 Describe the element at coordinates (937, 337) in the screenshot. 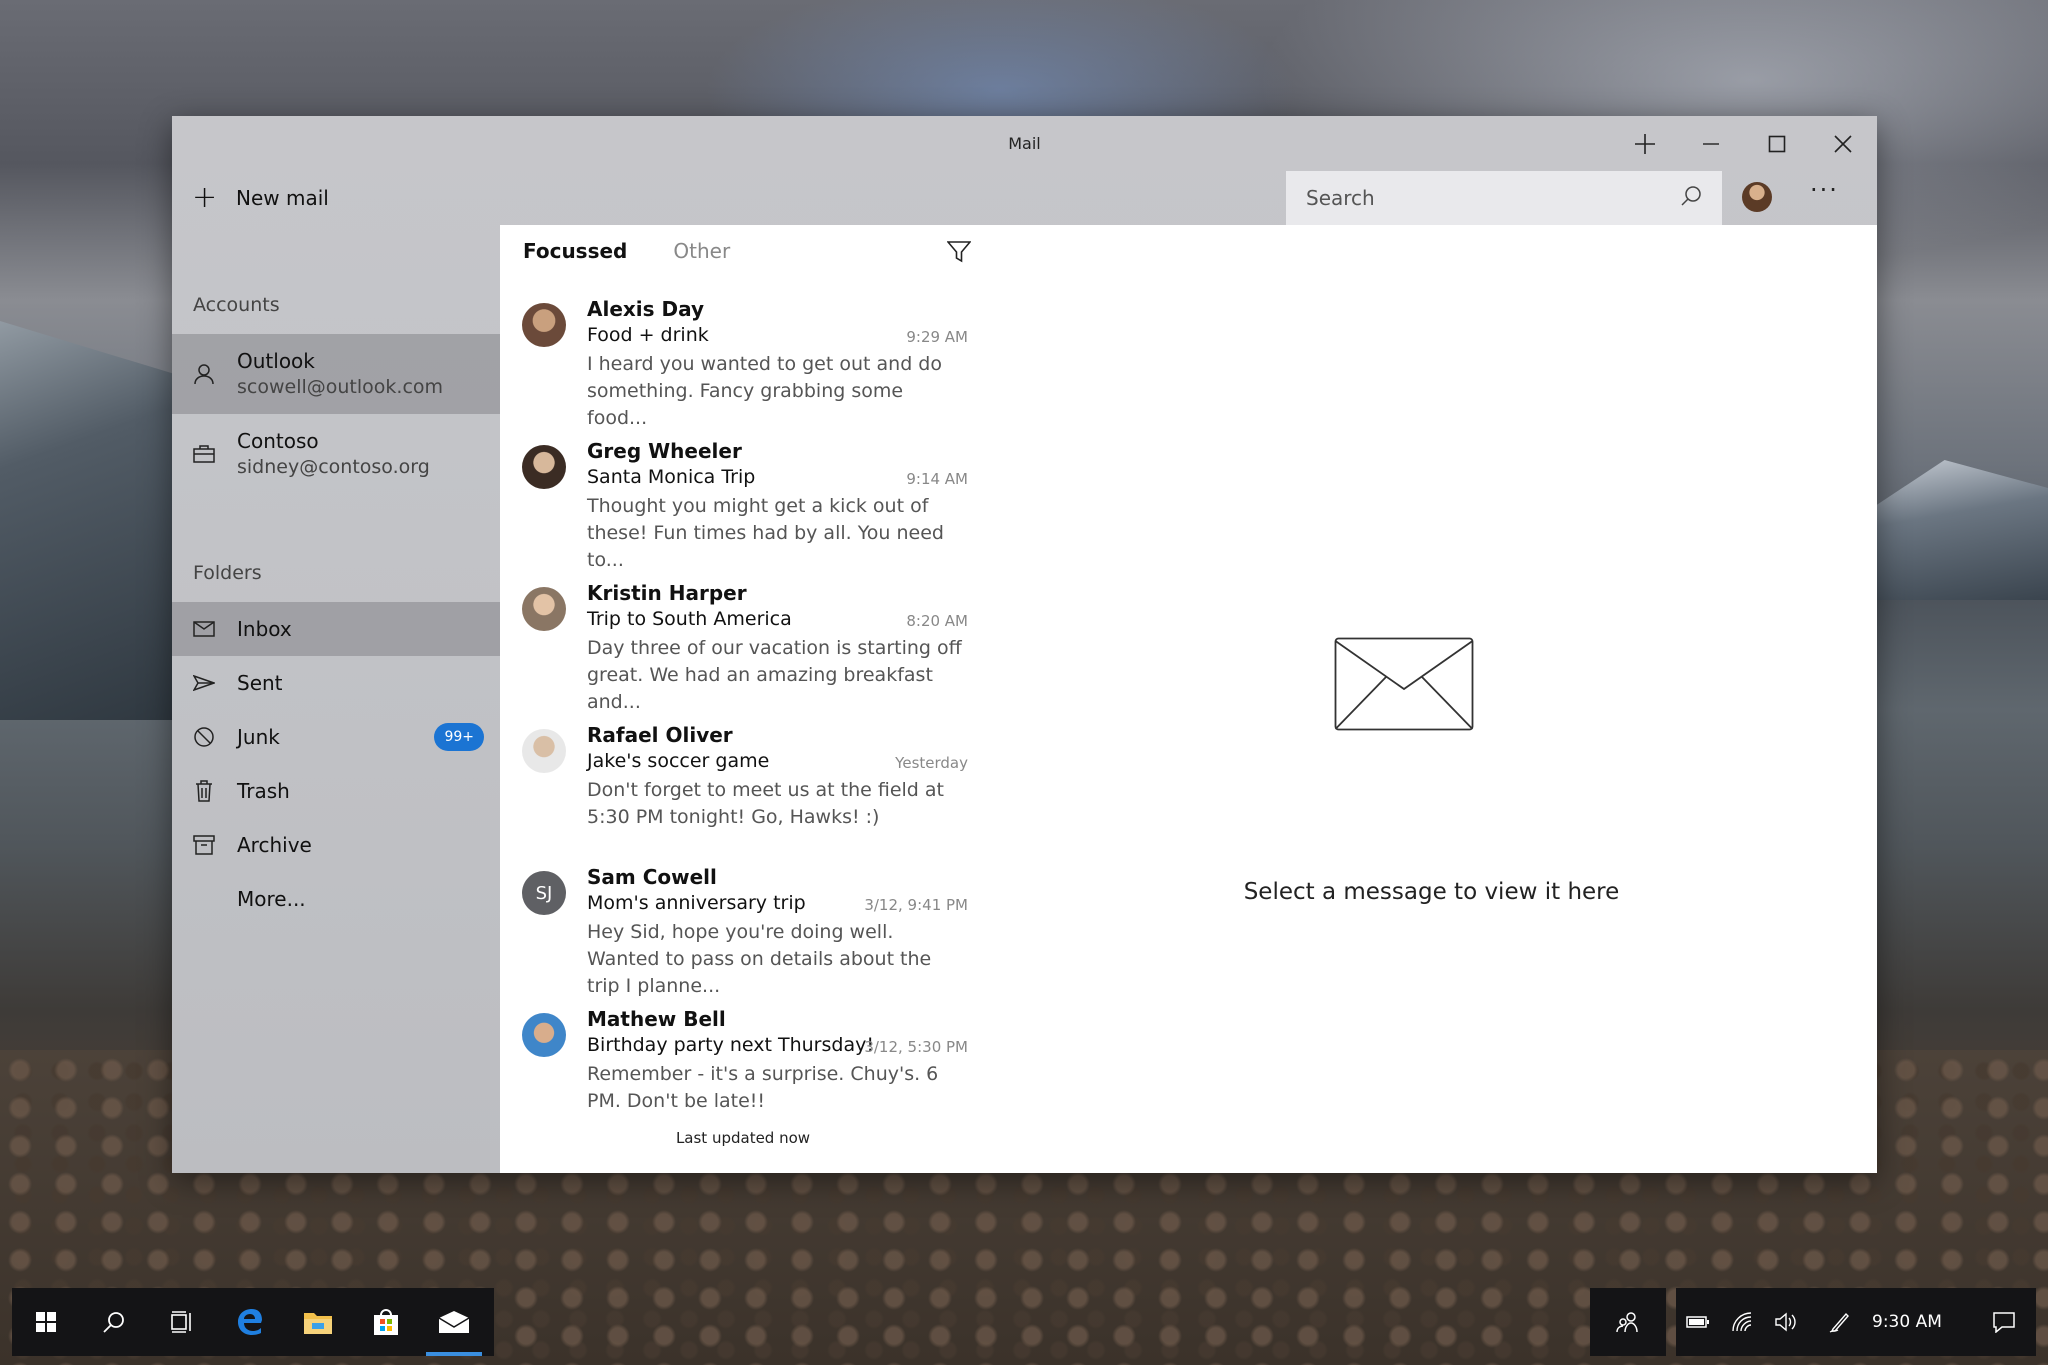

I see `message-time: 9:29 AM` at that location.